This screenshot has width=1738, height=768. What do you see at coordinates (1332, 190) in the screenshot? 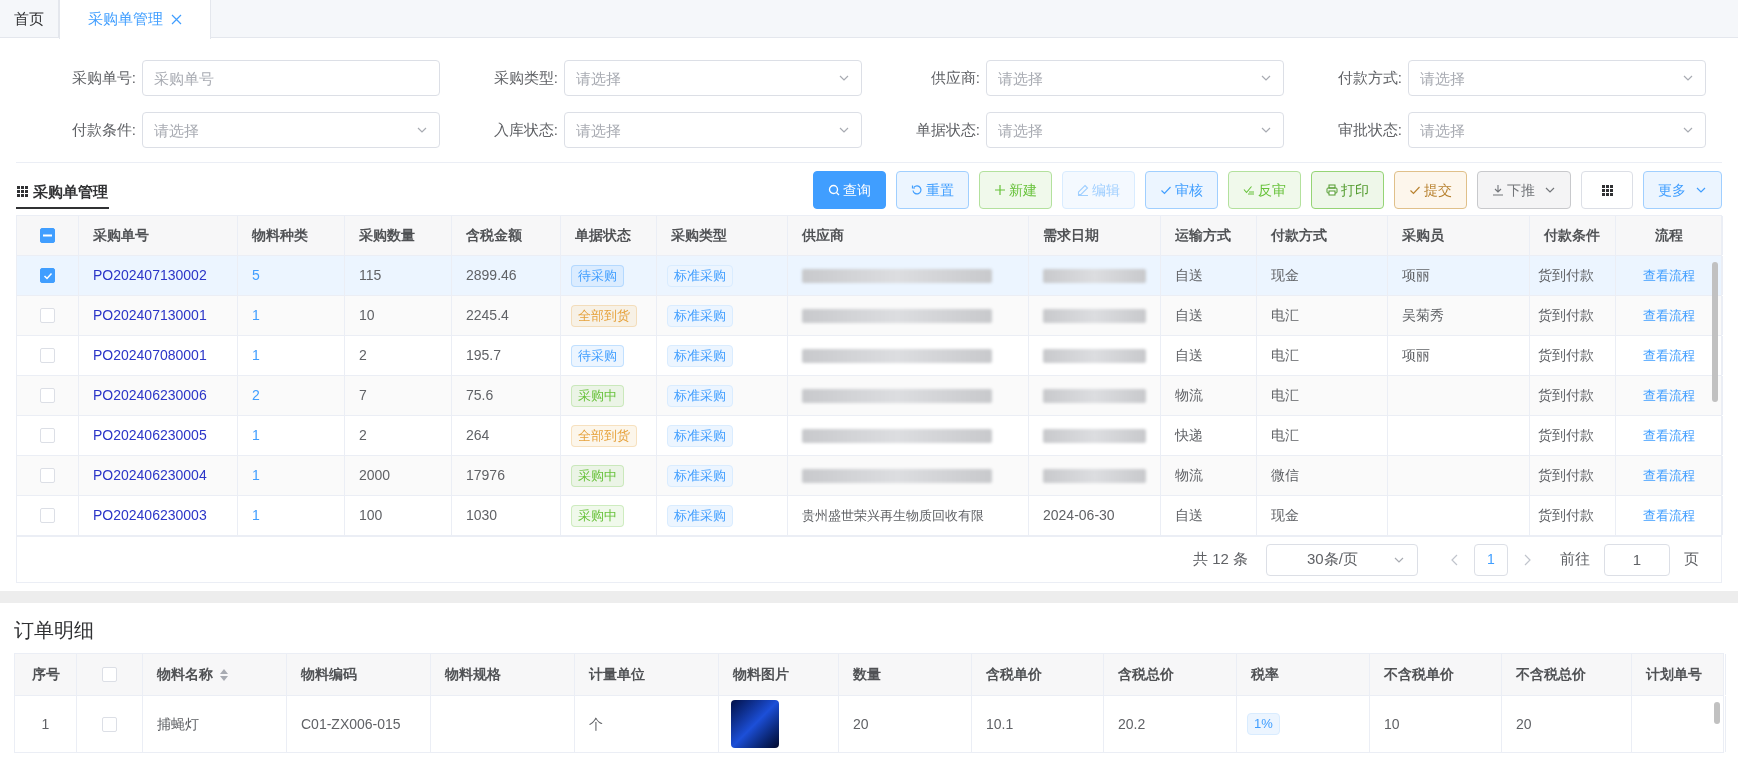
I see `printer-icon` at bounding box center [1332, 190].